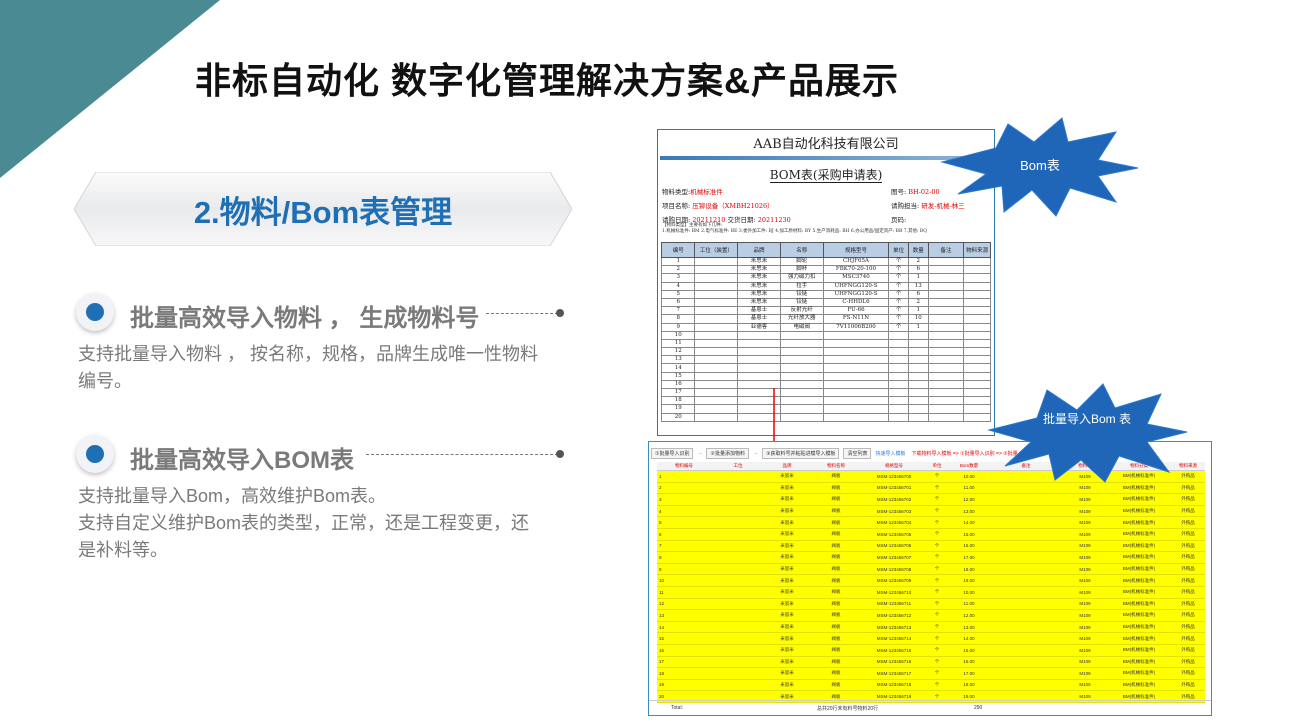 This screenshot has width=1292, height=726. What do you see at coordinates (684, 662) in the screenshot?
I see `table-cell: 17` at bounding box center [684, 662].